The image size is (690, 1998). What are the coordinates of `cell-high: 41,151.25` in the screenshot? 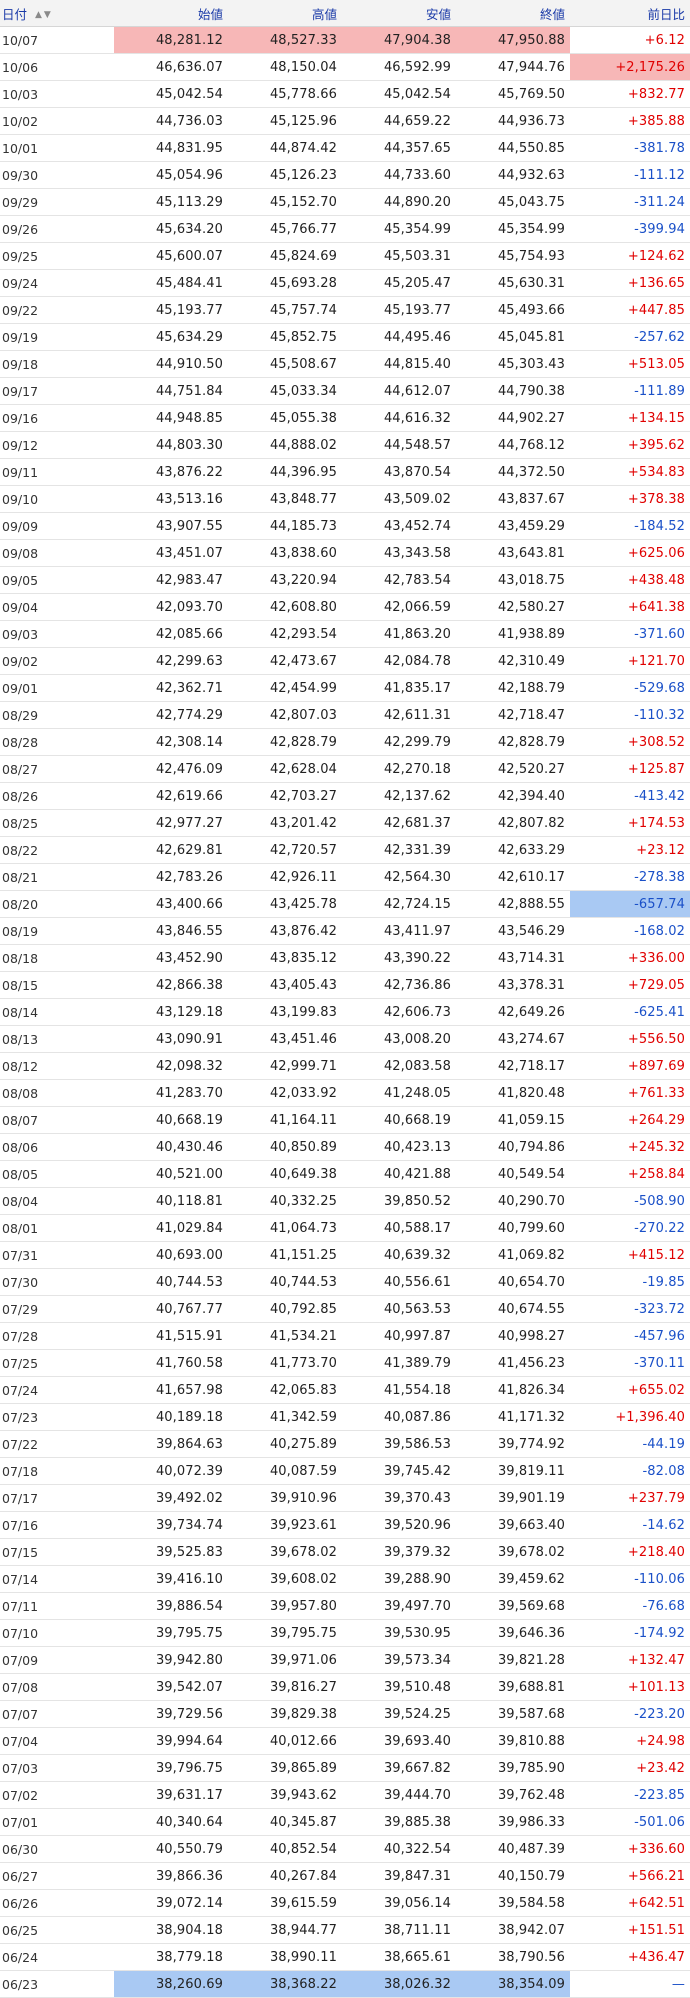 It's located at (285, 1255).